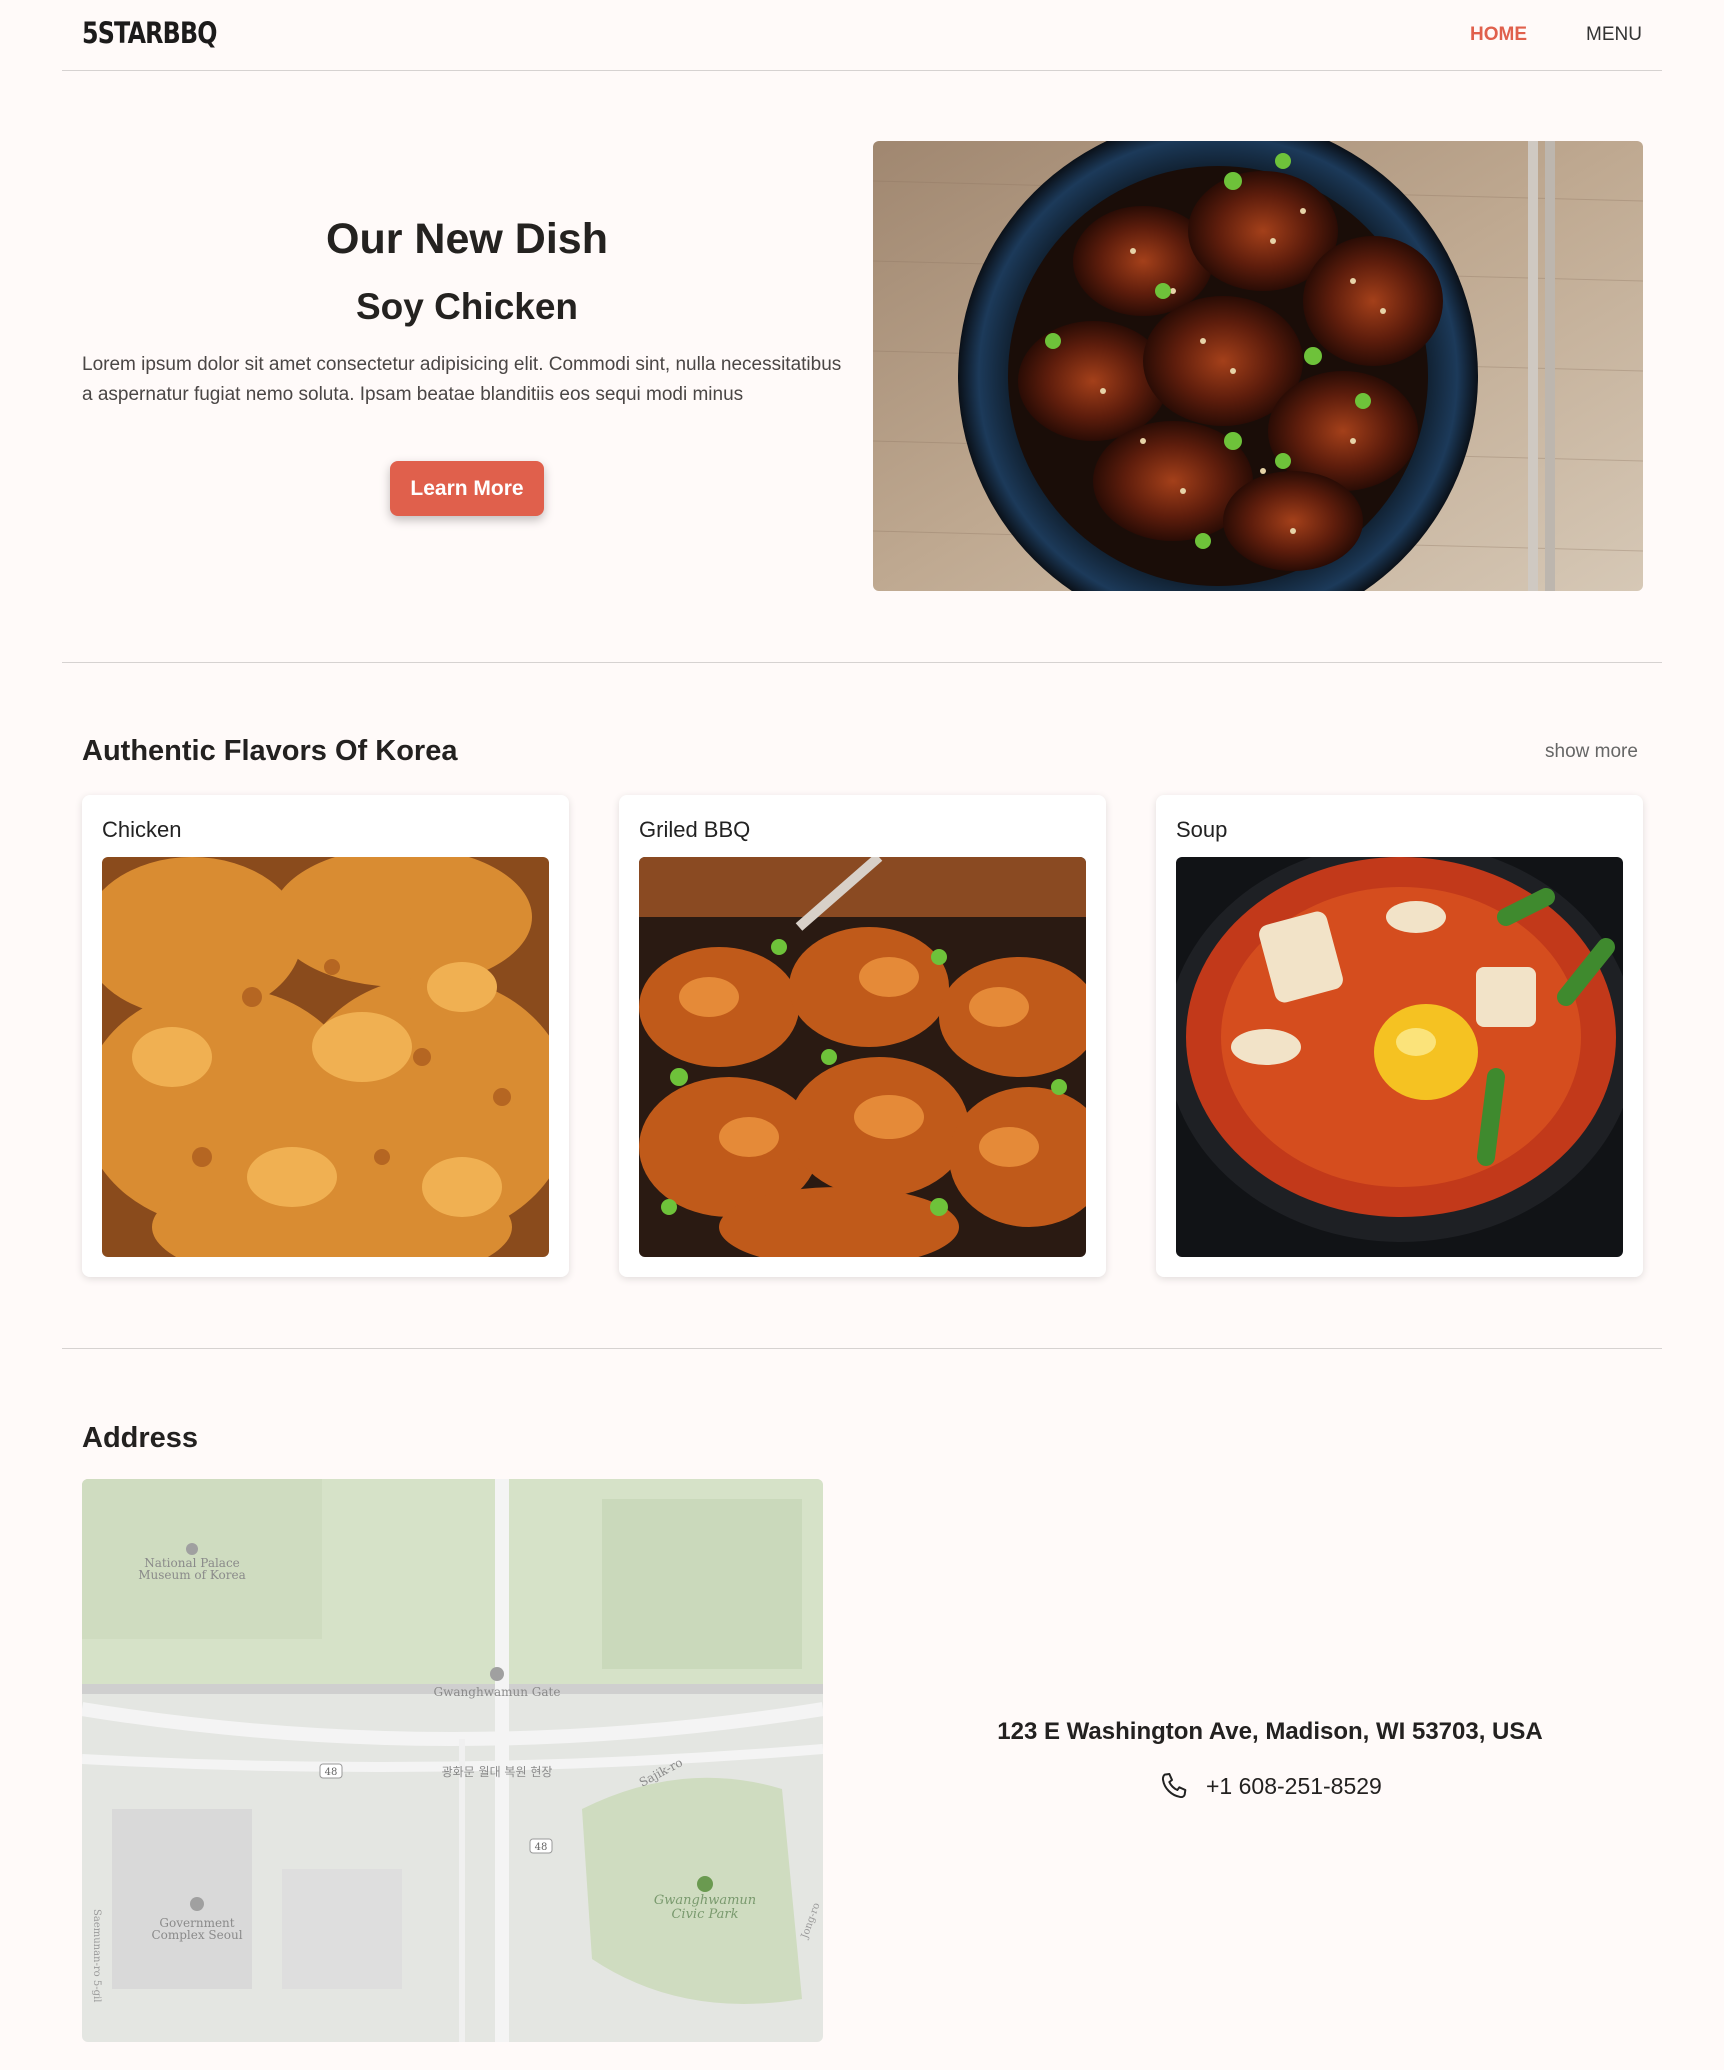 The image size is (1724, 2070). I want to click on map-label: Complex Seoul, so click(196, 1935).